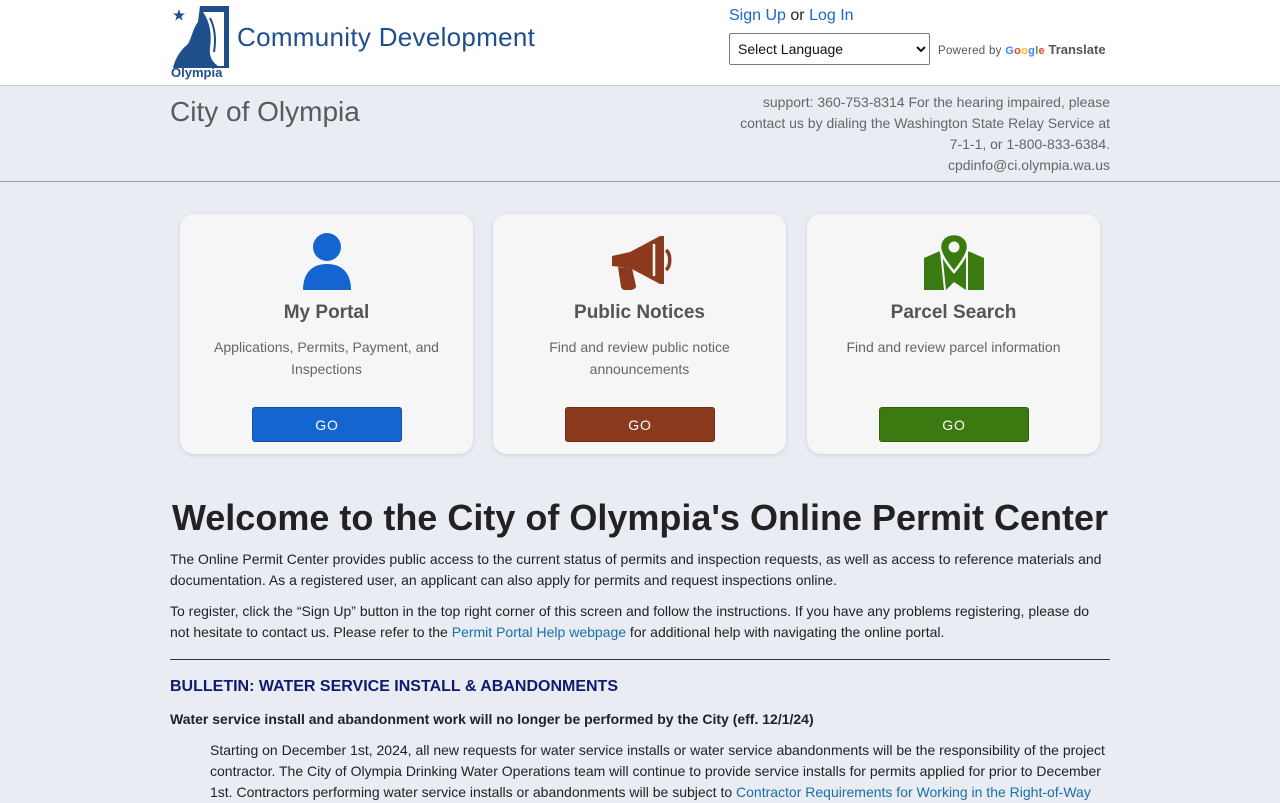 The image size is (1280, 803). I want to click on google-logo-icon: Google, so click(1025, 51).